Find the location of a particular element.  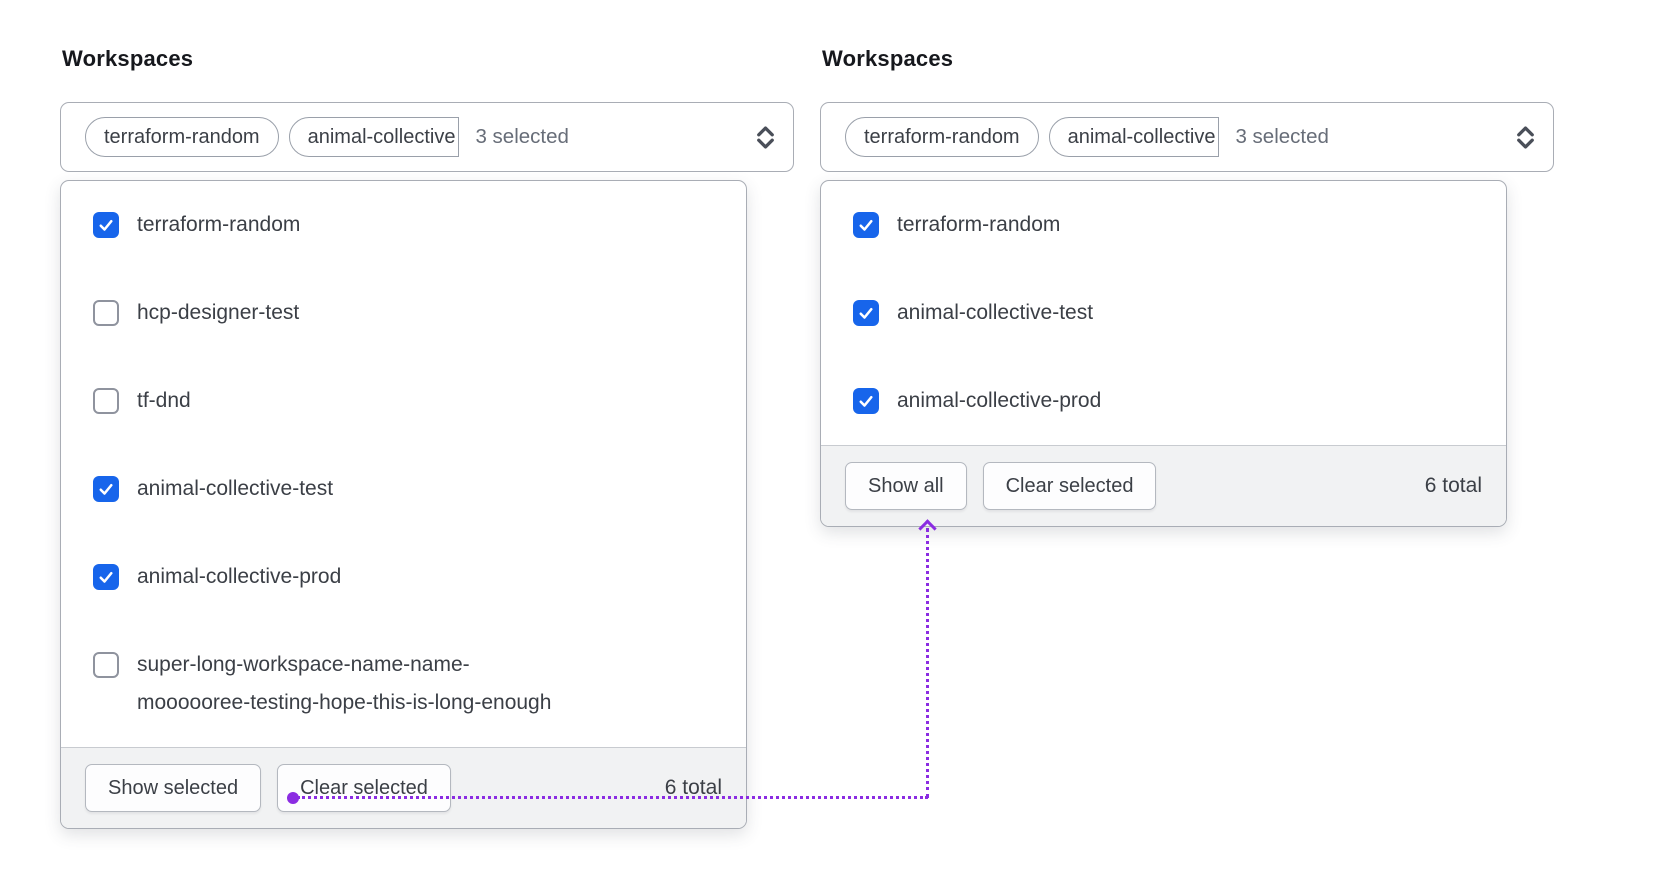

dropdown-footer: Show selected Clear selected 6 total is located at coordinates (403, 787).